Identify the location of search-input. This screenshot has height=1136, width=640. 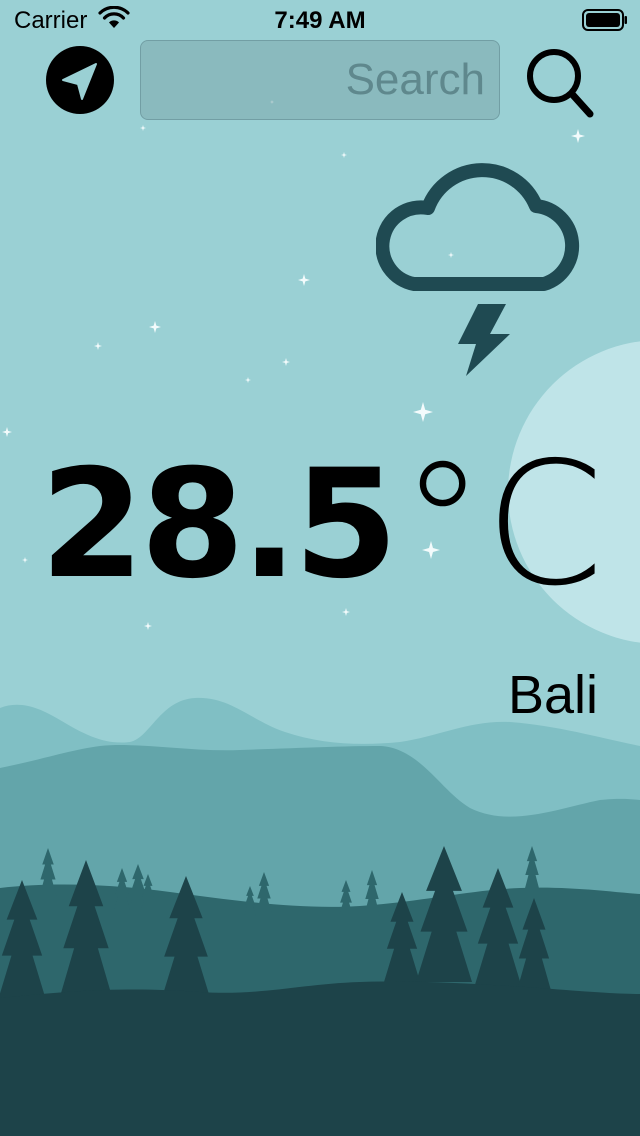
(320, 80).